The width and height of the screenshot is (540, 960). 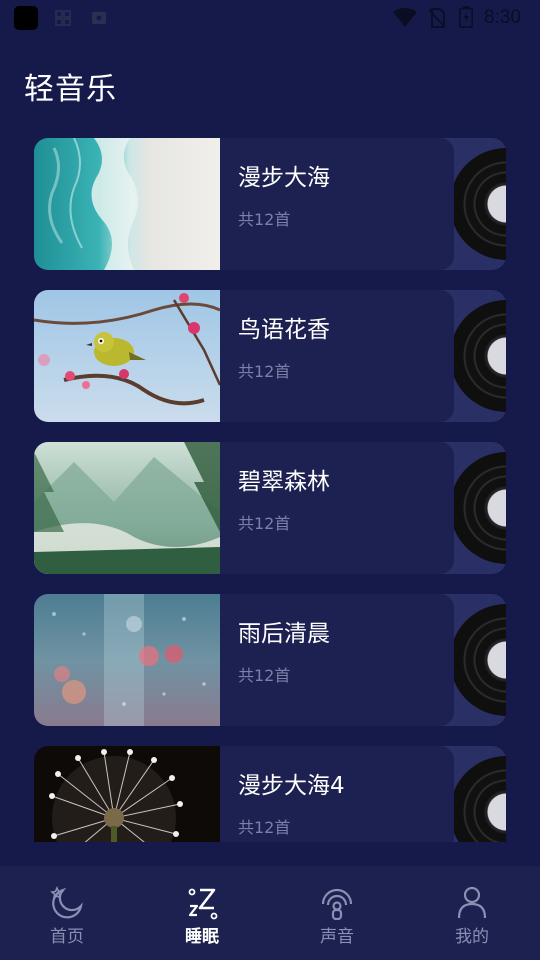 I want to click on user-icon, so click(x=472, y=902).